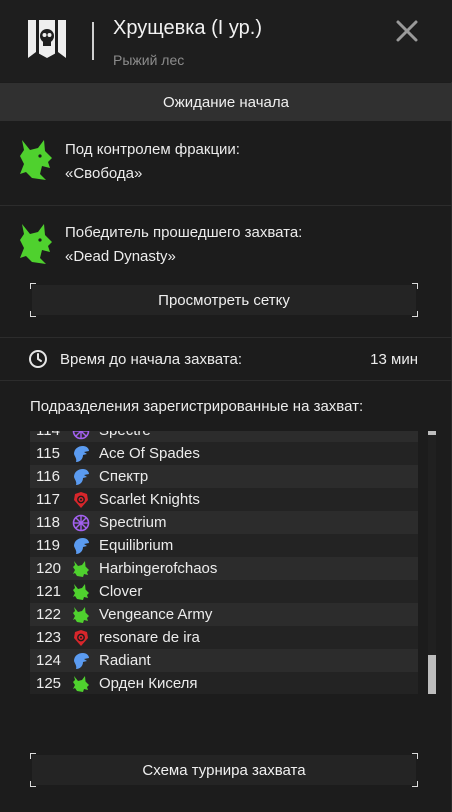 The image size is (452, 812). I want to click on tournament-scheme-button: Схема турнира захвата, so click(224, 770).